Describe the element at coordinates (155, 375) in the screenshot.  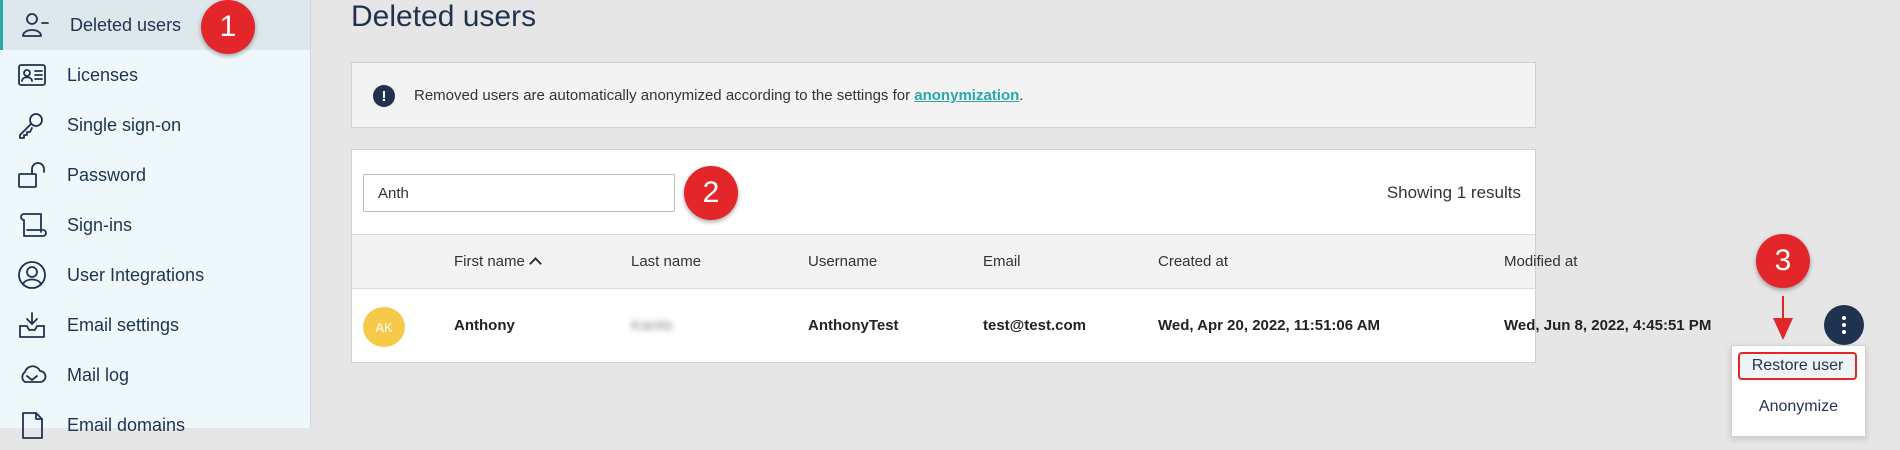
I see `sidebar-item-mail-log: Mail log` at that location.